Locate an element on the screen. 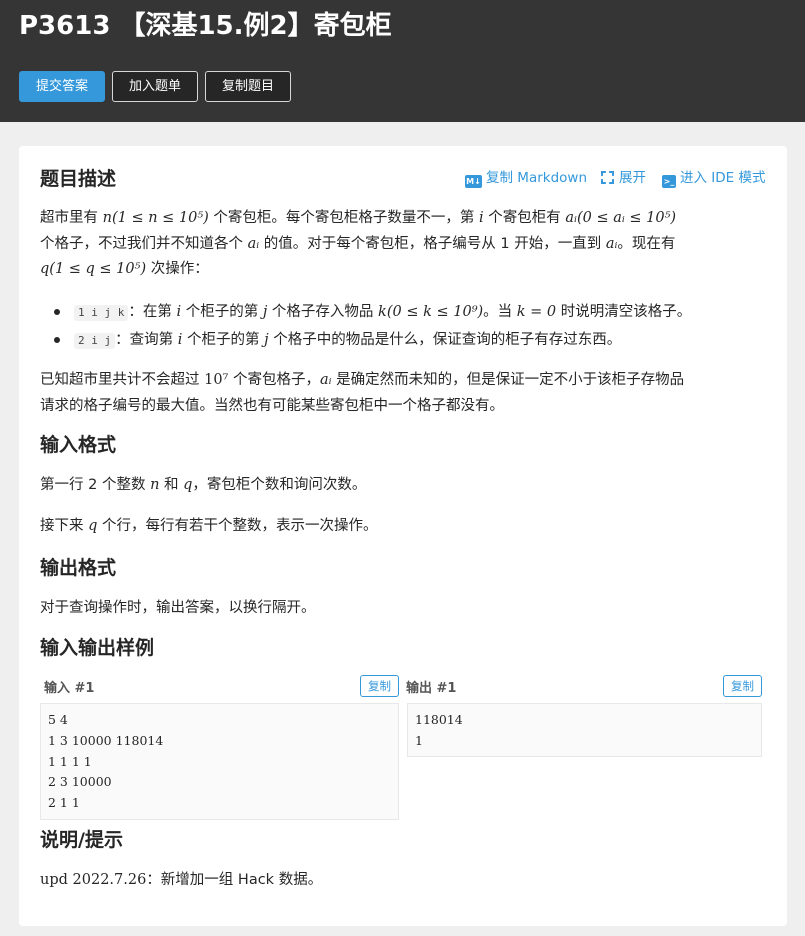  text: ：查询第 is located at coordinates (146, 340).